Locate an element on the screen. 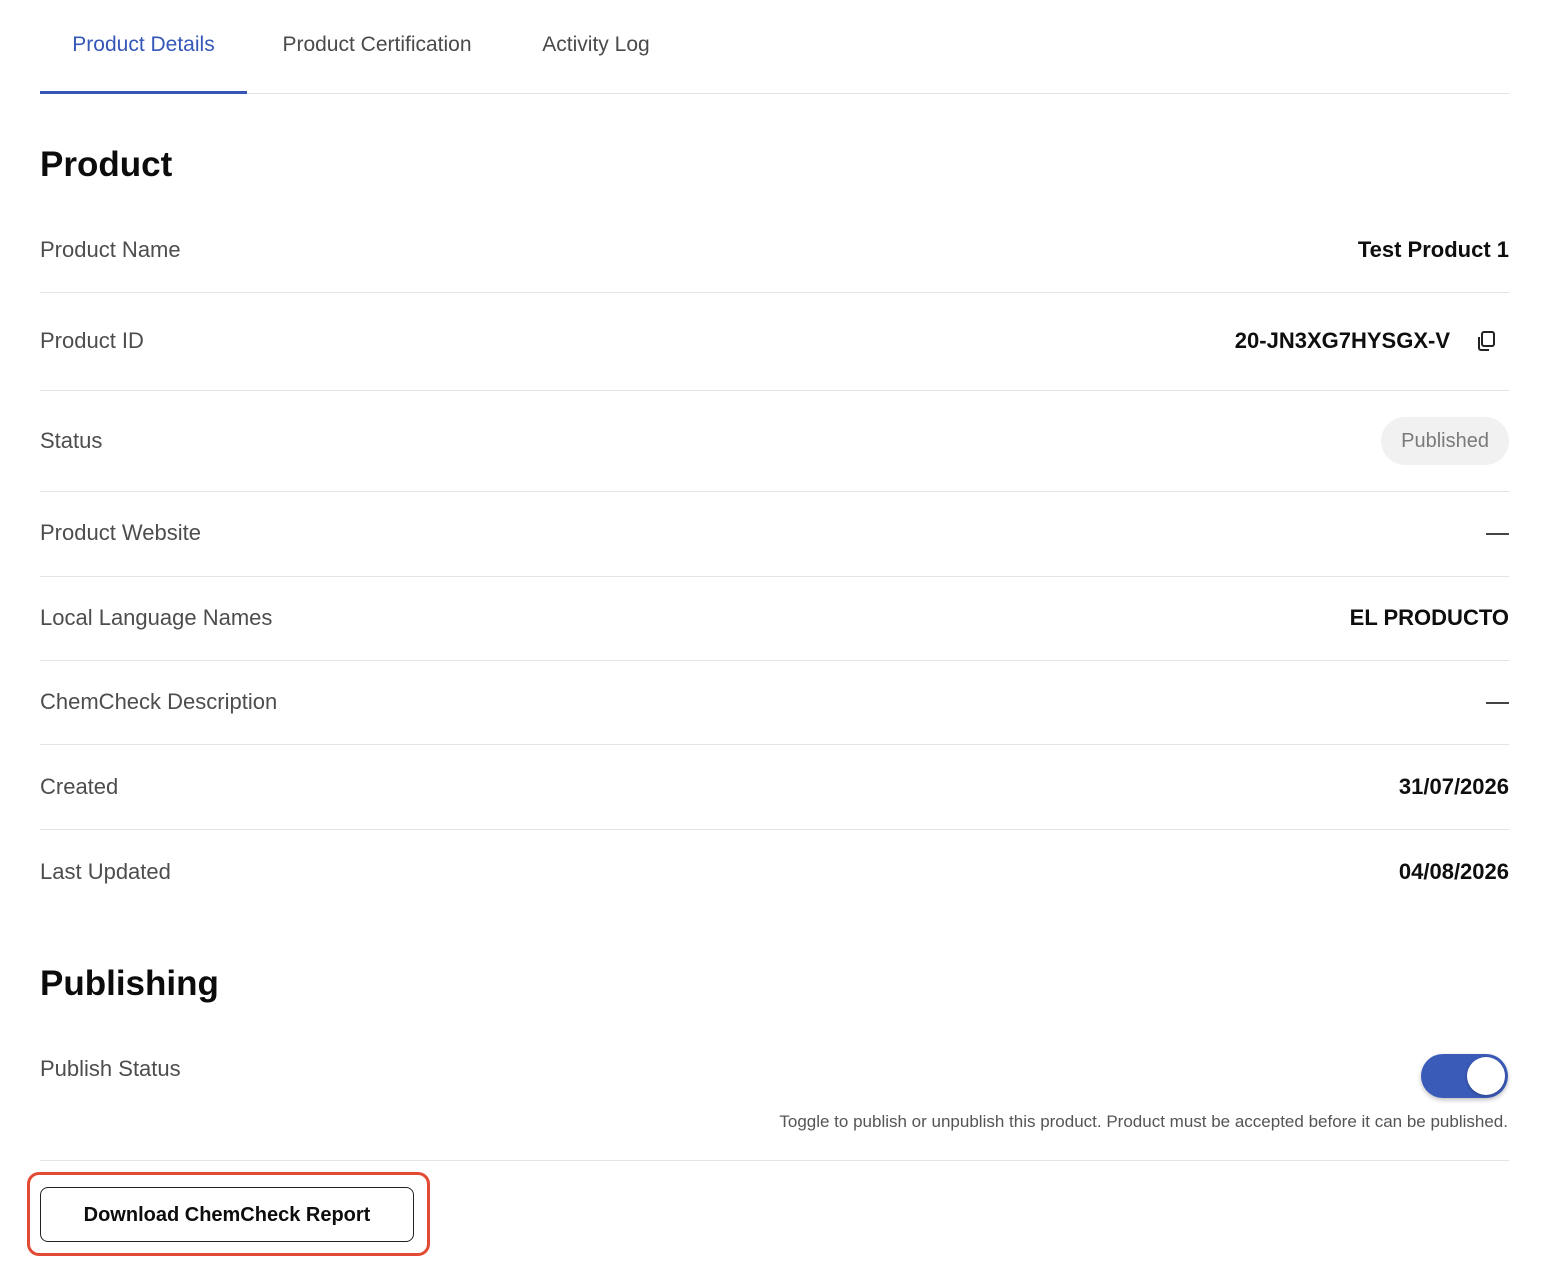 Image resolution: width=1564 pixels, height=1278 pixels. status-label: Status is located at coordinates (71, 440).